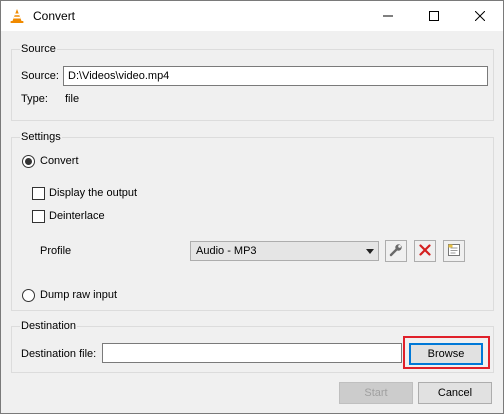  I want to click on delete-profile-button, so click(425, 251).